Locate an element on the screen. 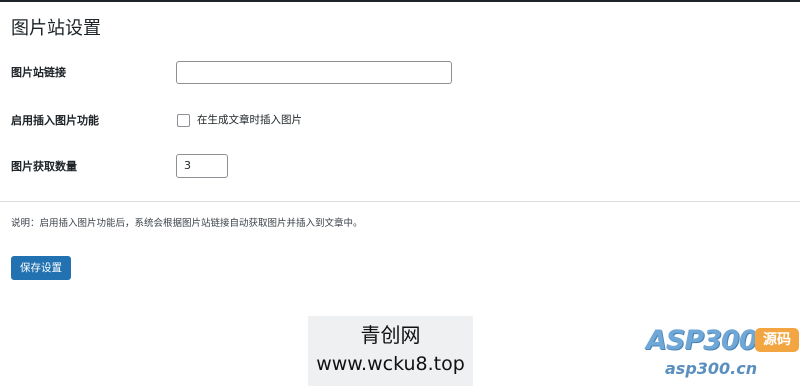  fetch-count-input: 3 is located at coordinates (202, 166).